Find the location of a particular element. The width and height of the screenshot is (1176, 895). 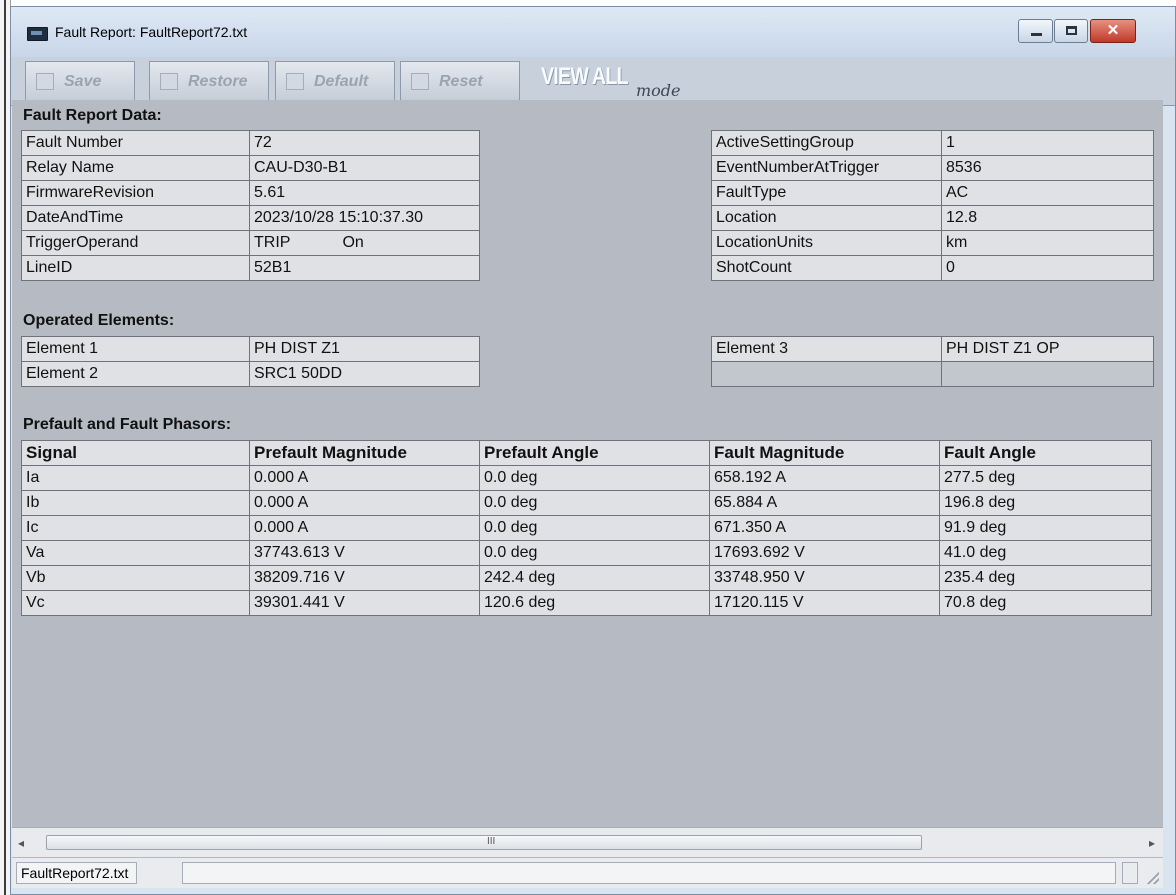

field-label: LocationUnits is located at coordinates (826, 243).